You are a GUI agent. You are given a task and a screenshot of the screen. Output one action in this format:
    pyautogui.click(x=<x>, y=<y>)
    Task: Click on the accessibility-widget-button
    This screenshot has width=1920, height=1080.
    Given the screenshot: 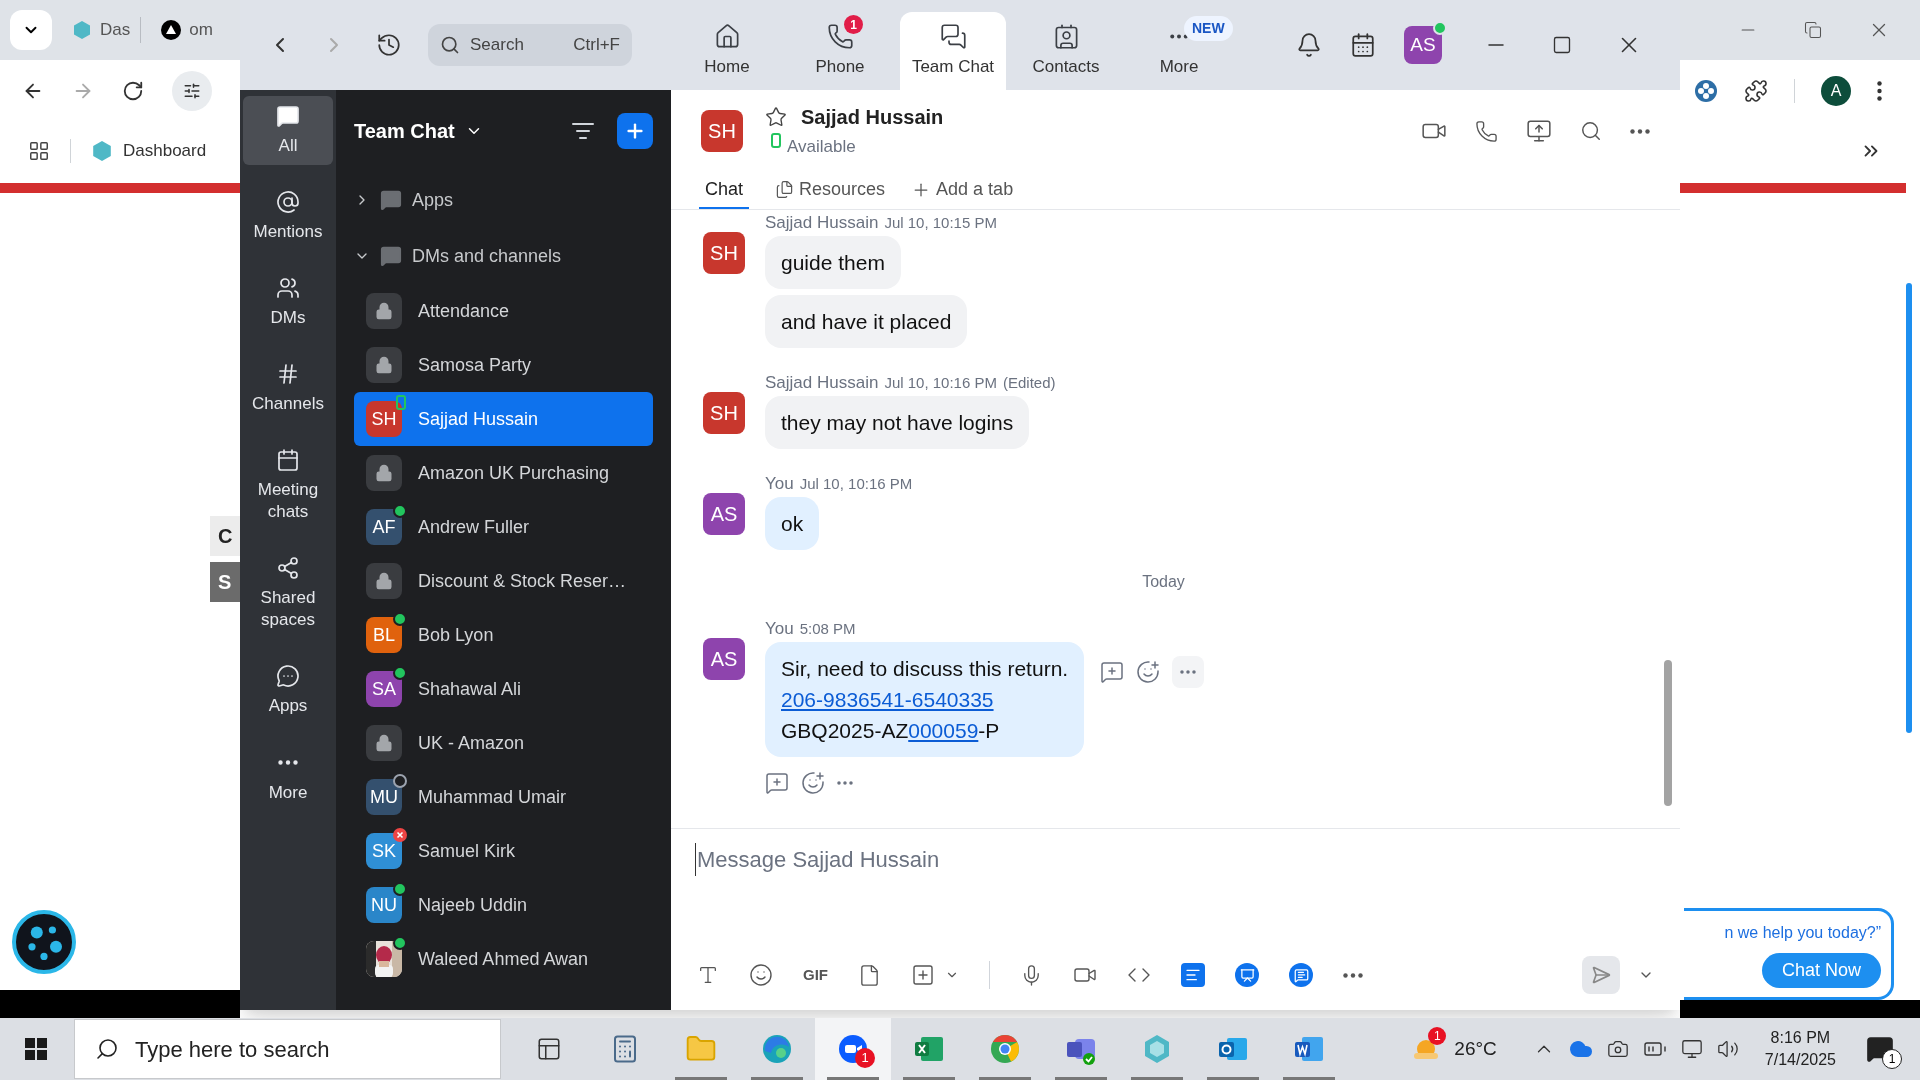 What is the action you would take?
    pyautogui.click(x=44, y=942)
    